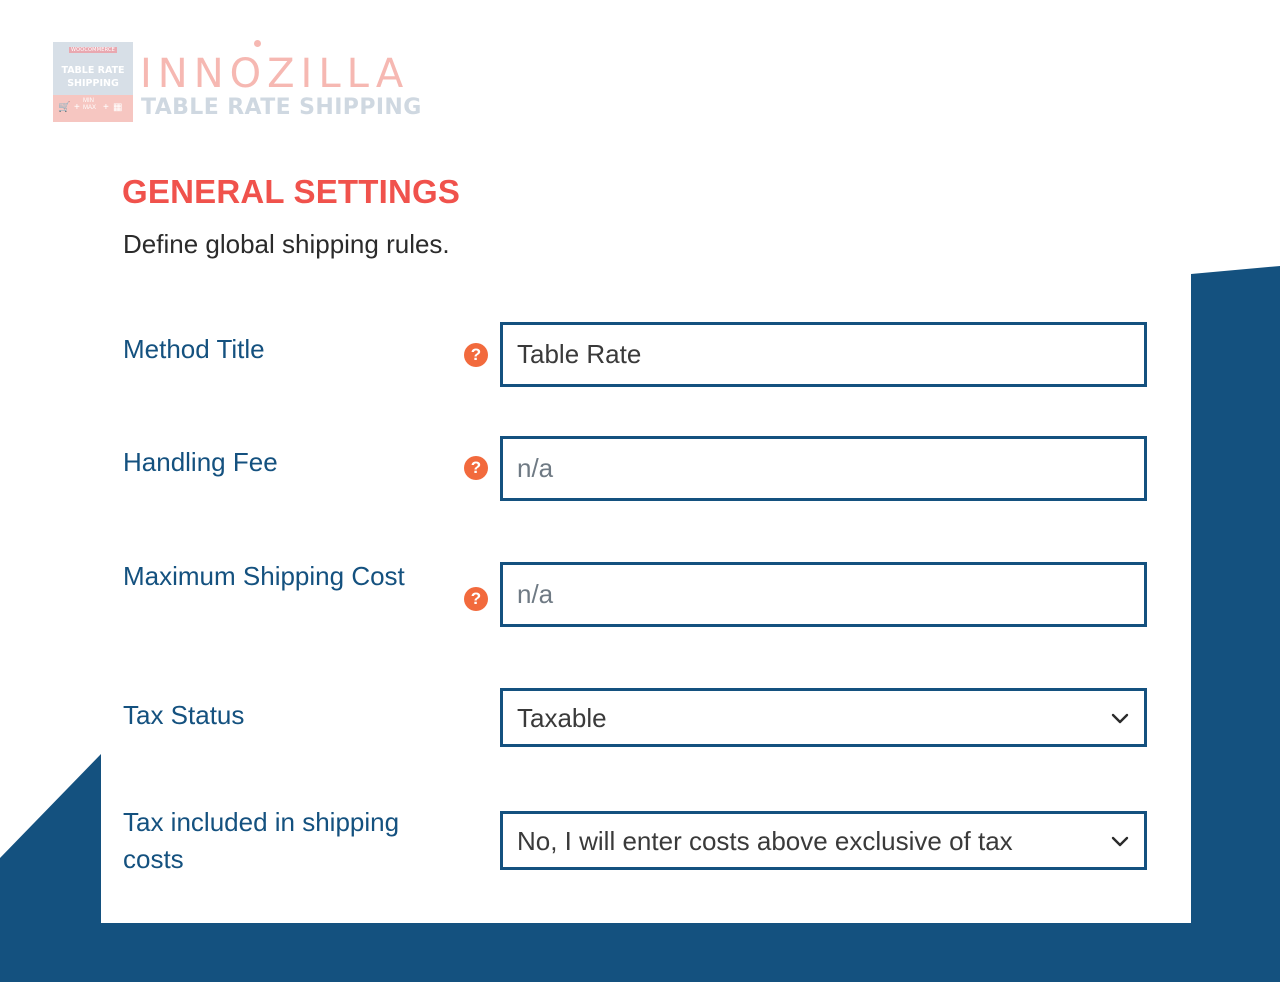 The height and width of the screenshot is (982, 1280). Describe the element at coordinates (261, 840) in the screenshot. I see `tax-included-label: Tax included in shipping costs` at that location.